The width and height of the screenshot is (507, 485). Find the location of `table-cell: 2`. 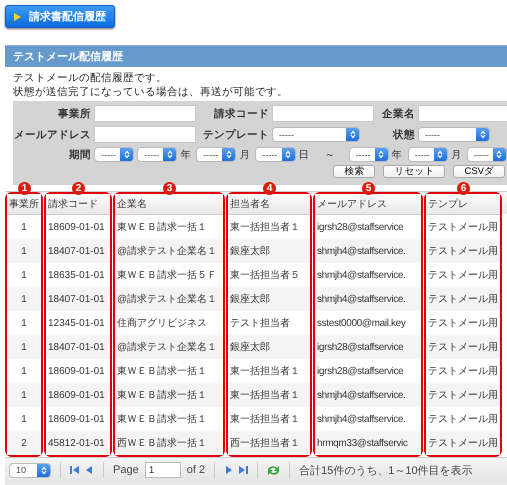

table-cell: 2 is located at coordinates (24, 443).